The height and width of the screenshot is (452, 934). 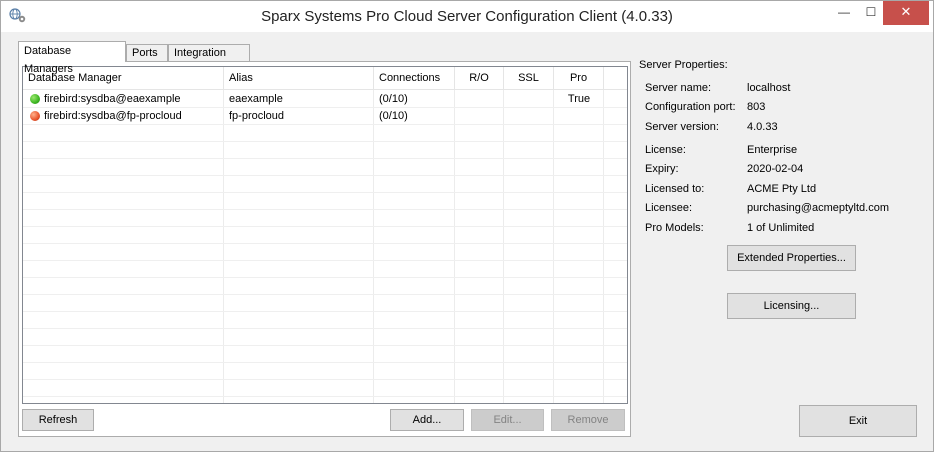 What do you see at coordinates (678, 88) in the screenshot?
I see `prop-label-server-name: Server name:` at bounding box center [678, 88].